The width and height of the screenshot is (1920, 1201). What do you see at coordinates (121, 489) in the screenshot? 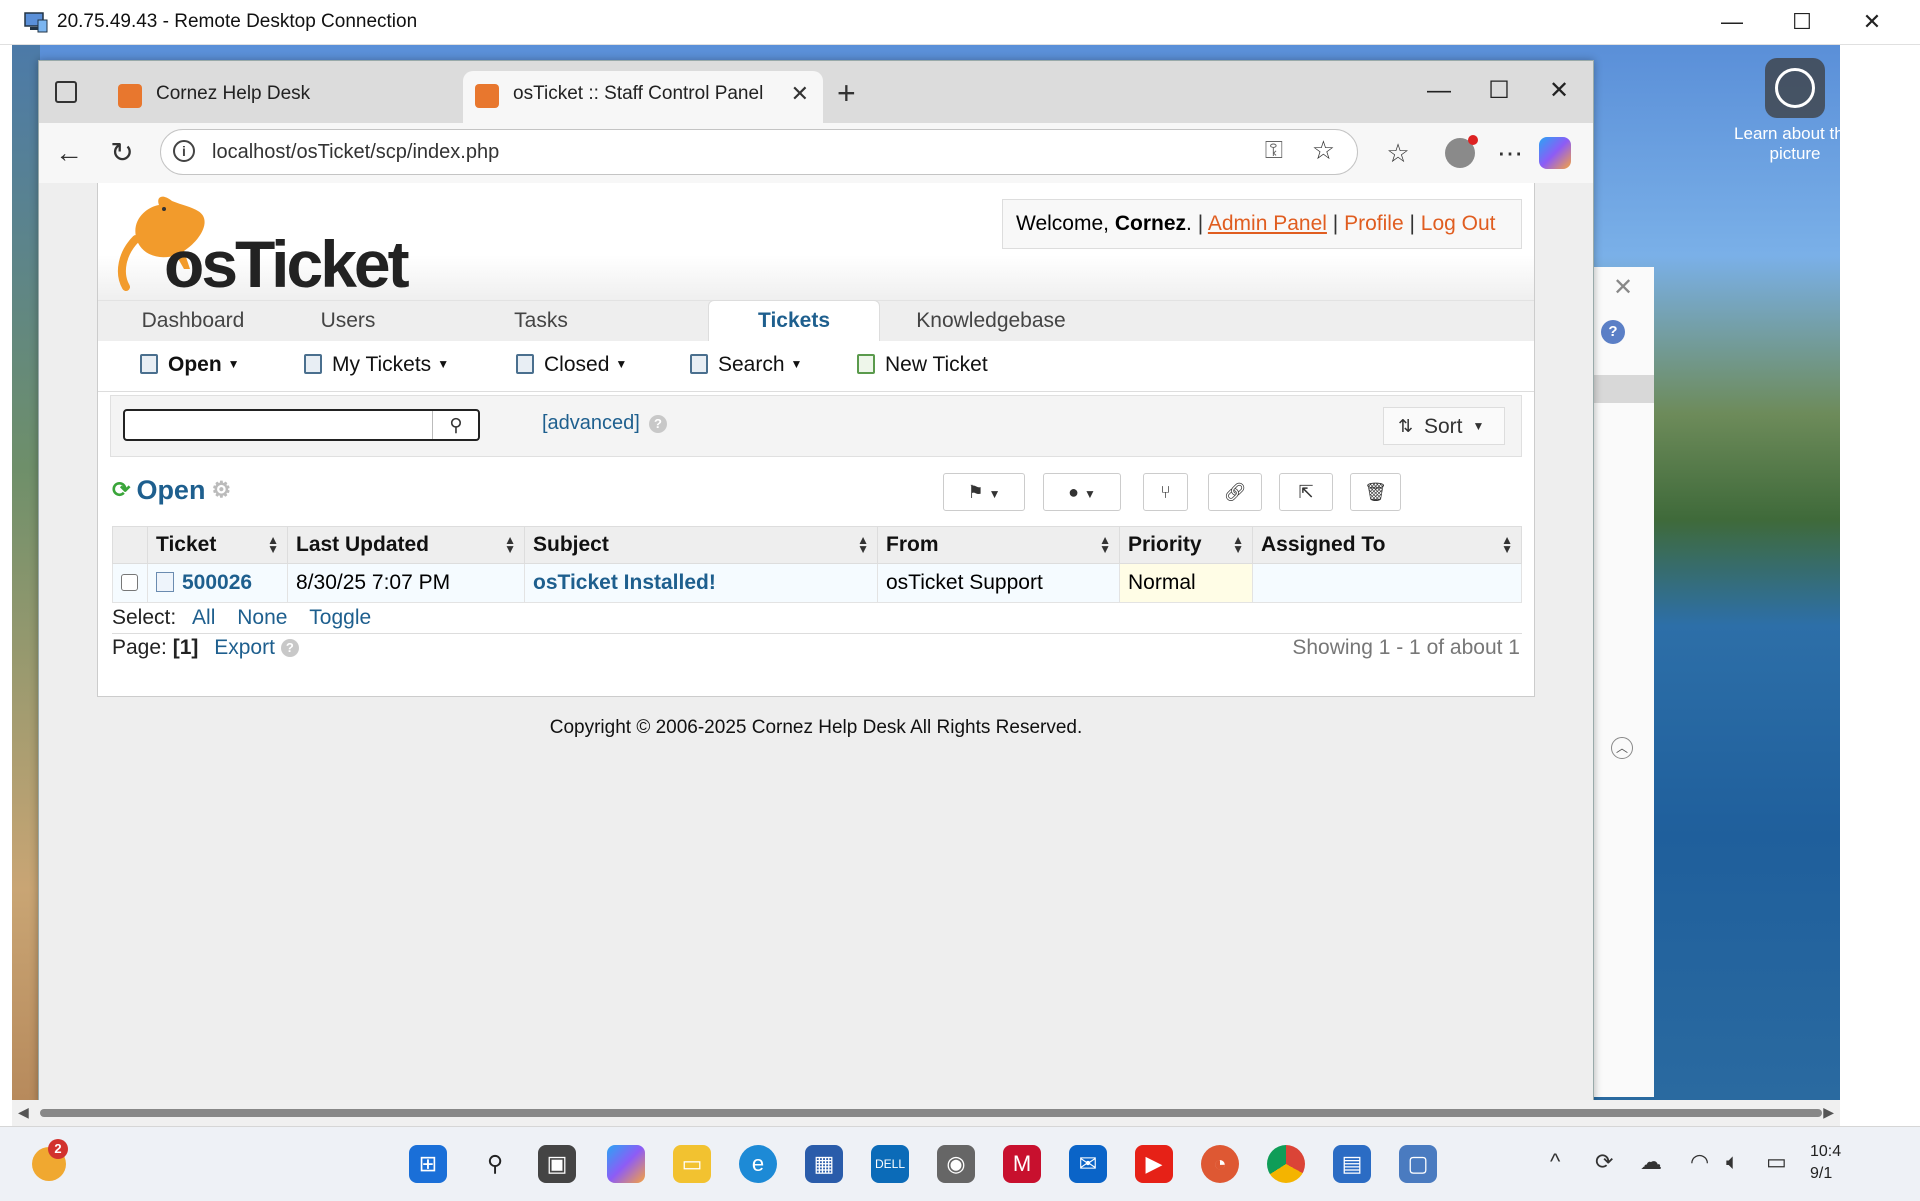
I see `refresh-icon: ⟳` at bounding box center [121, 489].